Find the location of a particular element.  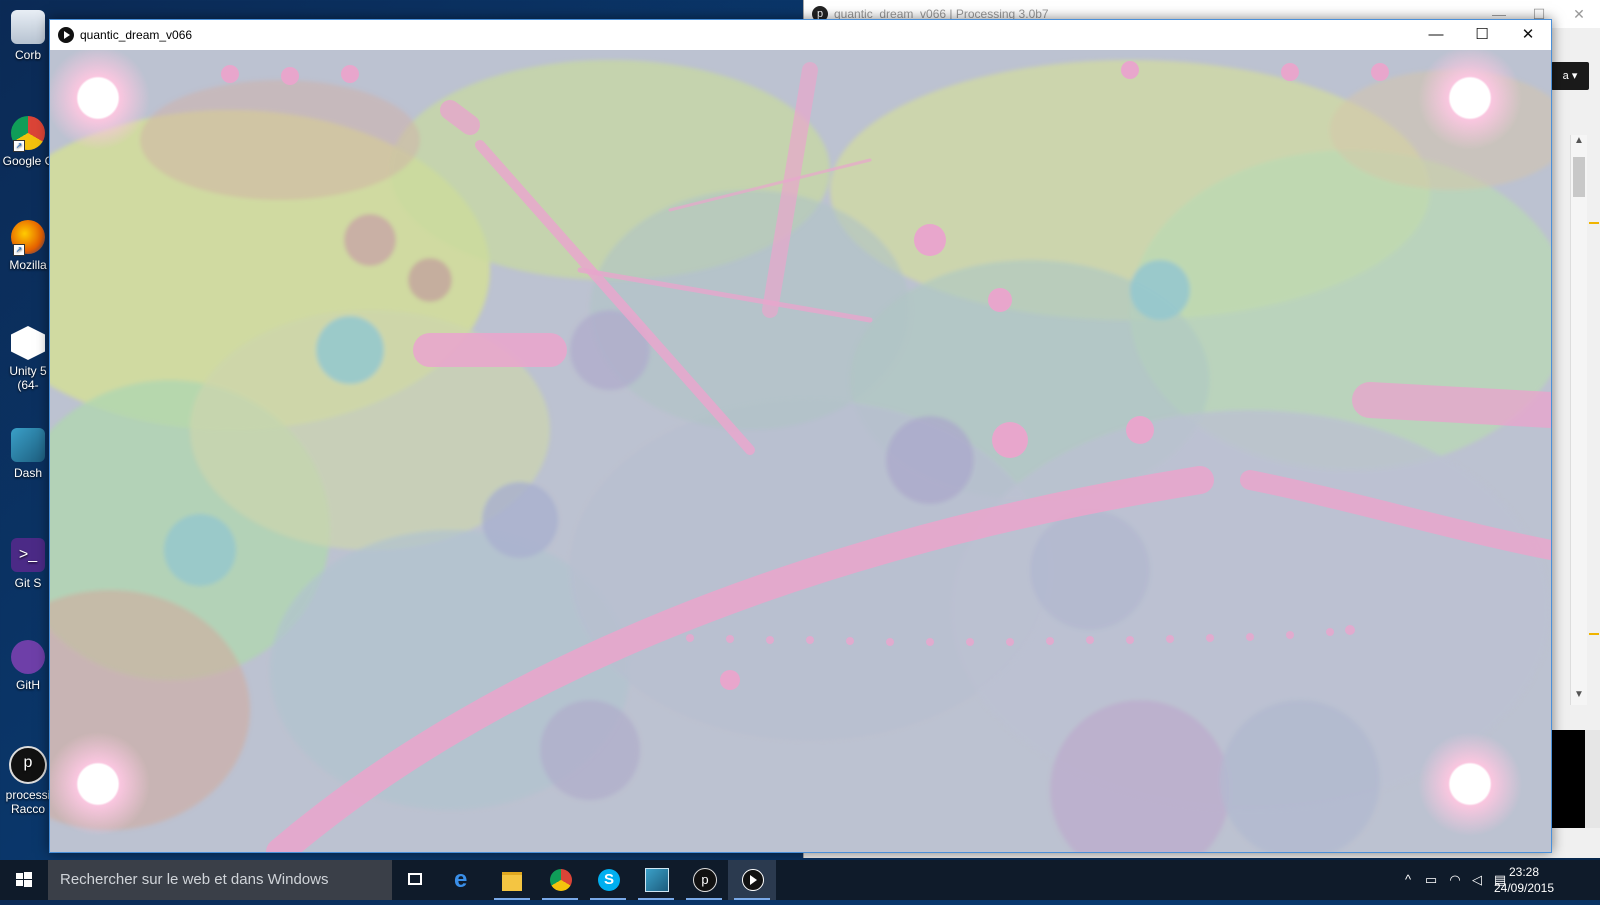

unity-icon is located at coordinates (28, 343).